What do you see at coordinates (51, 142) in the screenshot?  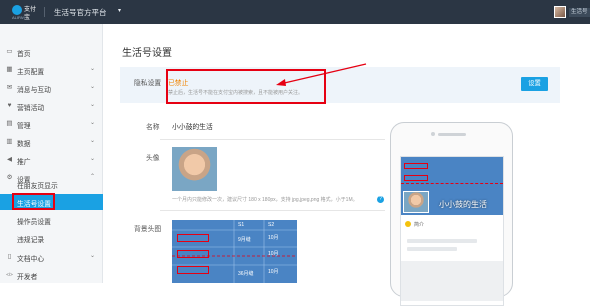 I see `sidebar-item-data: ▥ 数据 ⌄` at bounding box center [51, 142].